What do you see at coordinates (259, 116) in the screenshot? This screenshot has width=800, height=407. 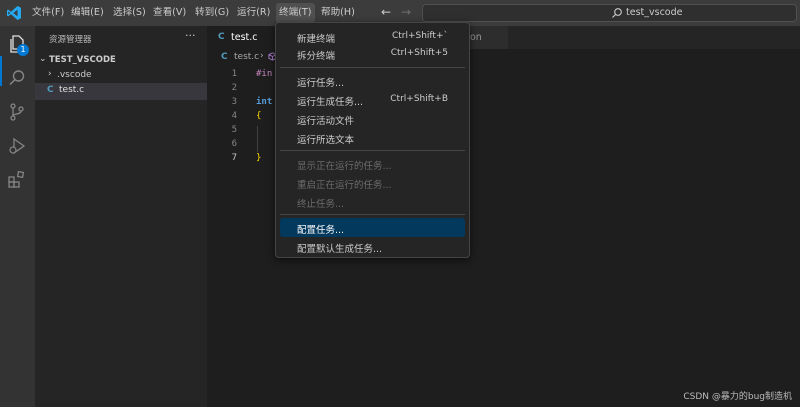 I see `code-line: {` at bounding box center [259, 116].